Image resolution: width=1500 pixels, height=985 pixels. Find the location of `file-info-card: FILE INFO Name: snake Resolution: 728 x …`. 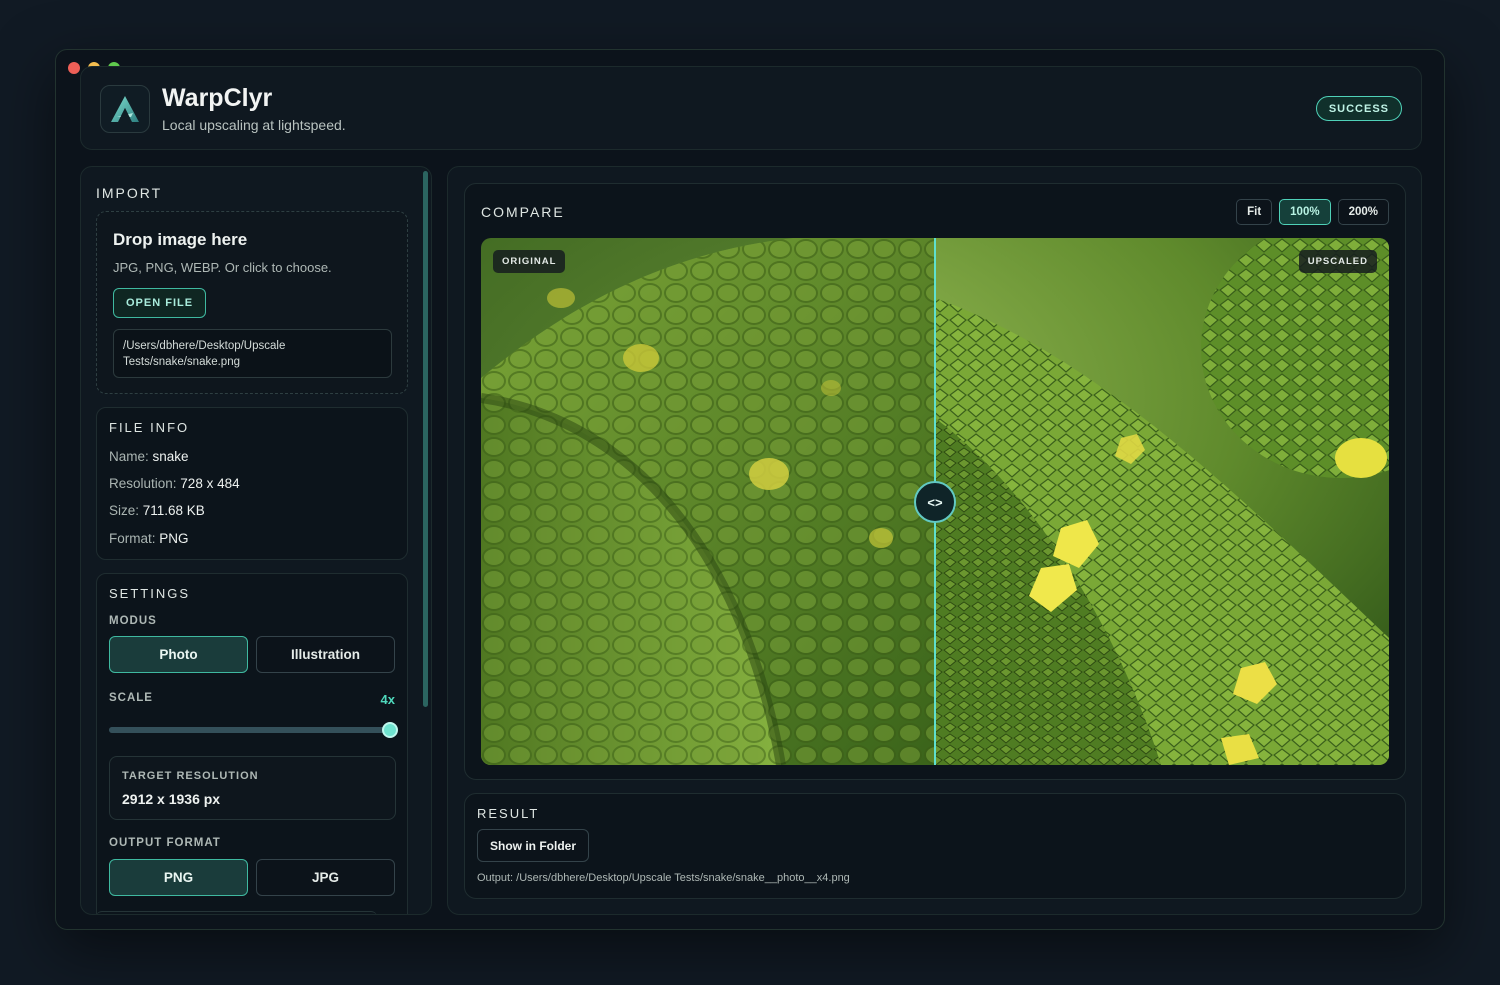

file-info-card: FILE INFO Name: snake Resolution: 728 x … is located at coordinates (252, 483).